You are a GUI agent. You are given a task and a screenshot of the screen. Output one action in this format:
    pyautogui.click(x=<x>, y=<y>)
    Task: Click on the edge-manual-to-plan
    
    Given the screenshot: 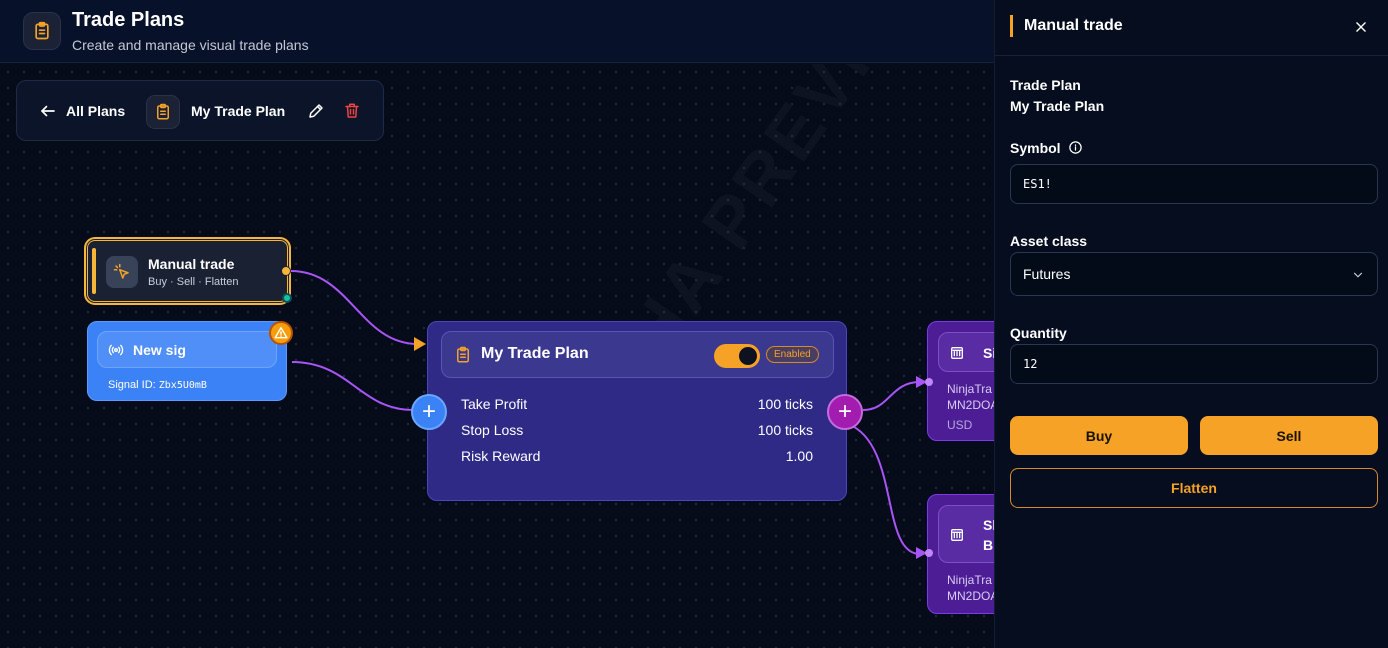 What is the action you would take?
    pyautogui.click(x=354, y=307)
    